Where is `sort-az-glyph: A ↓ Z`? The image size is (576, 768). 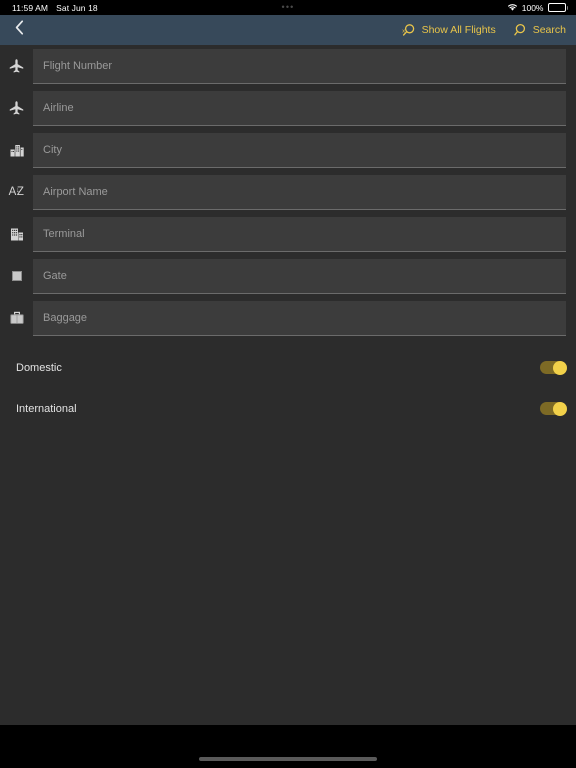 sort-az-glyph: A ↓ Z is located at coordinates (16, 192).